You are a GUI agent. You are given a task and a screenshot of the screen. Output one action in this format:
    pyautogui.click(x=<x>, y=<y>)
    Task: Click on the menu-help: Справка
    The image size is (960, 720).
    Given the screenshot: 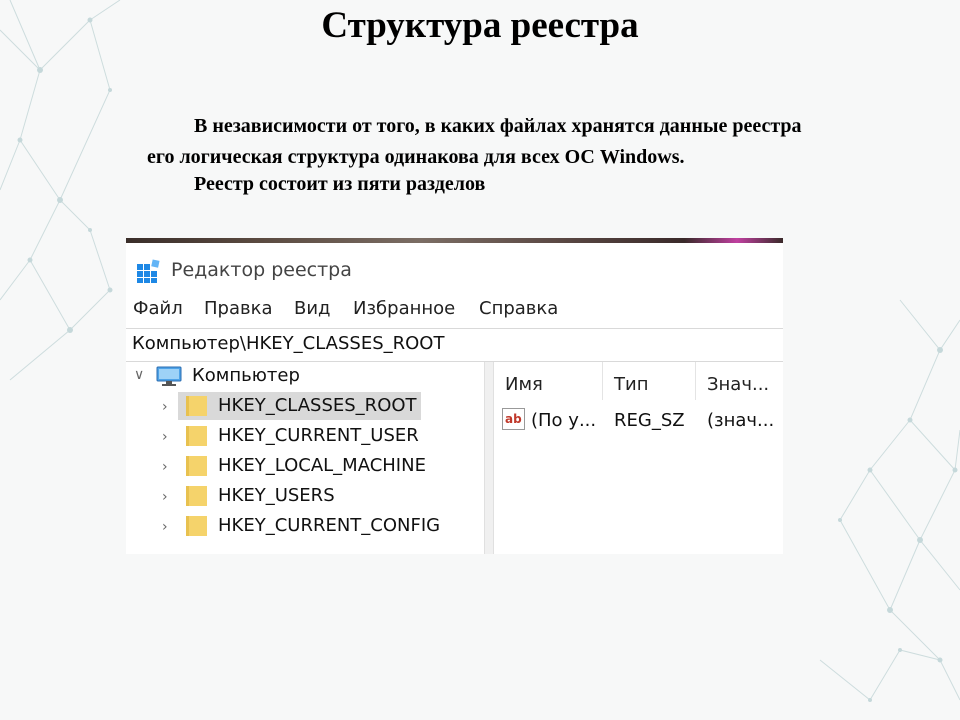 What is the action you would take?
    pyautogui.click(x=518, y=308)
    